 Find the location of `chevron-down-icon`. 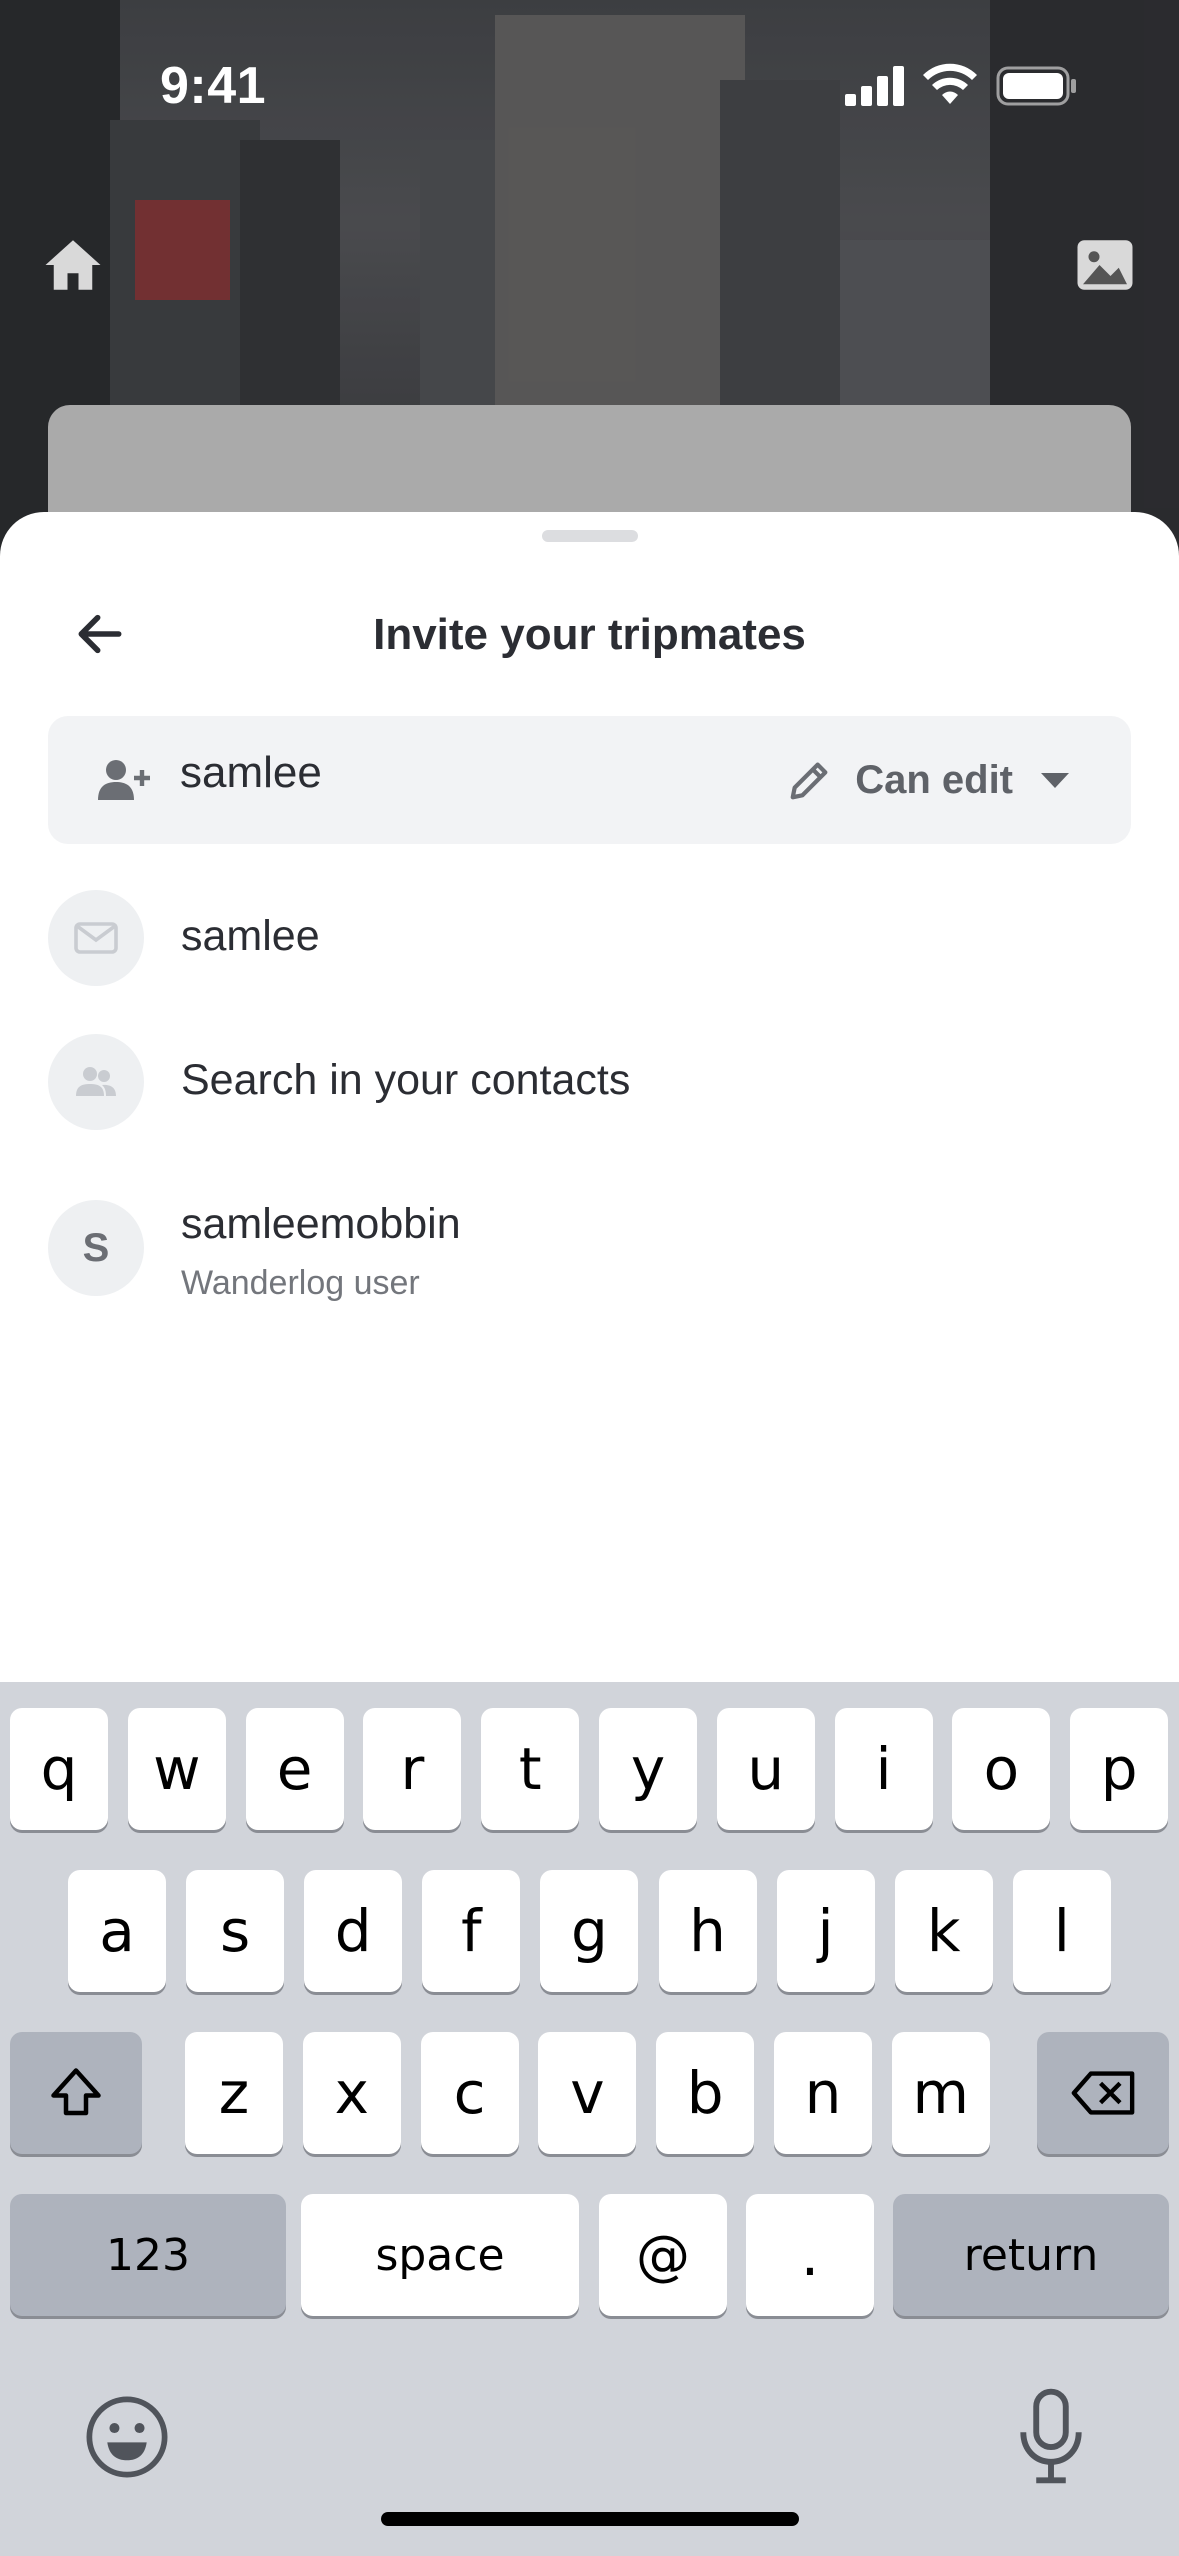

chevron-down-icon is located at coordinates (1055, 780).